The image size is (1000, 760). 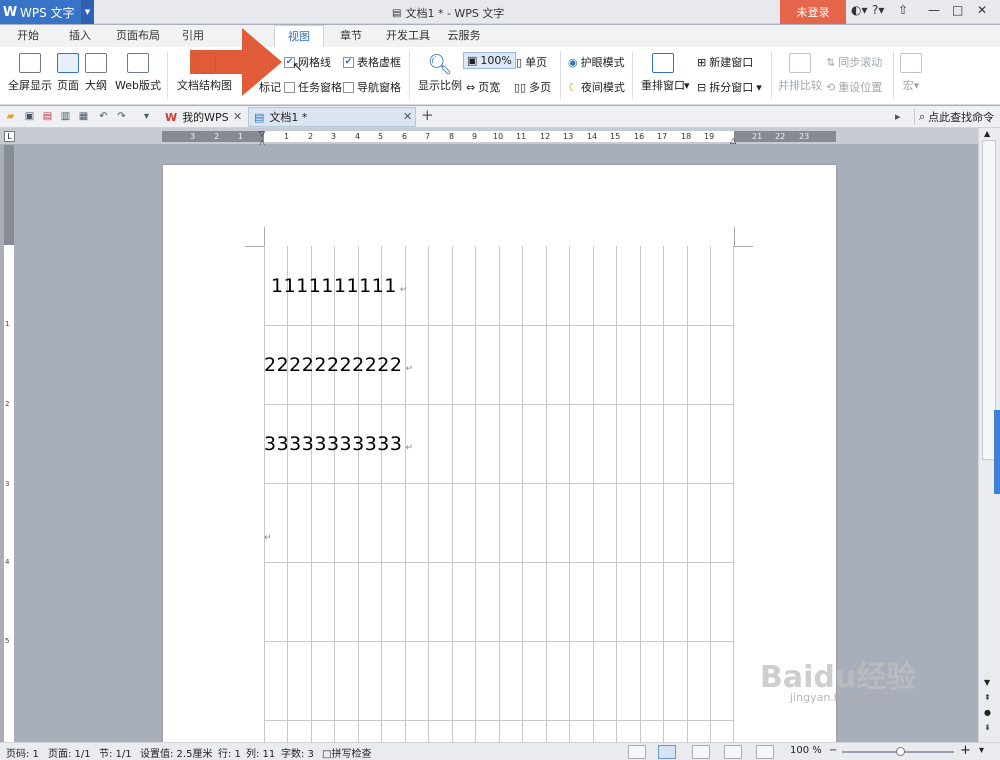 I want to click on command-search: ⌕ 点此查找命令, so click(x=954, y=117).